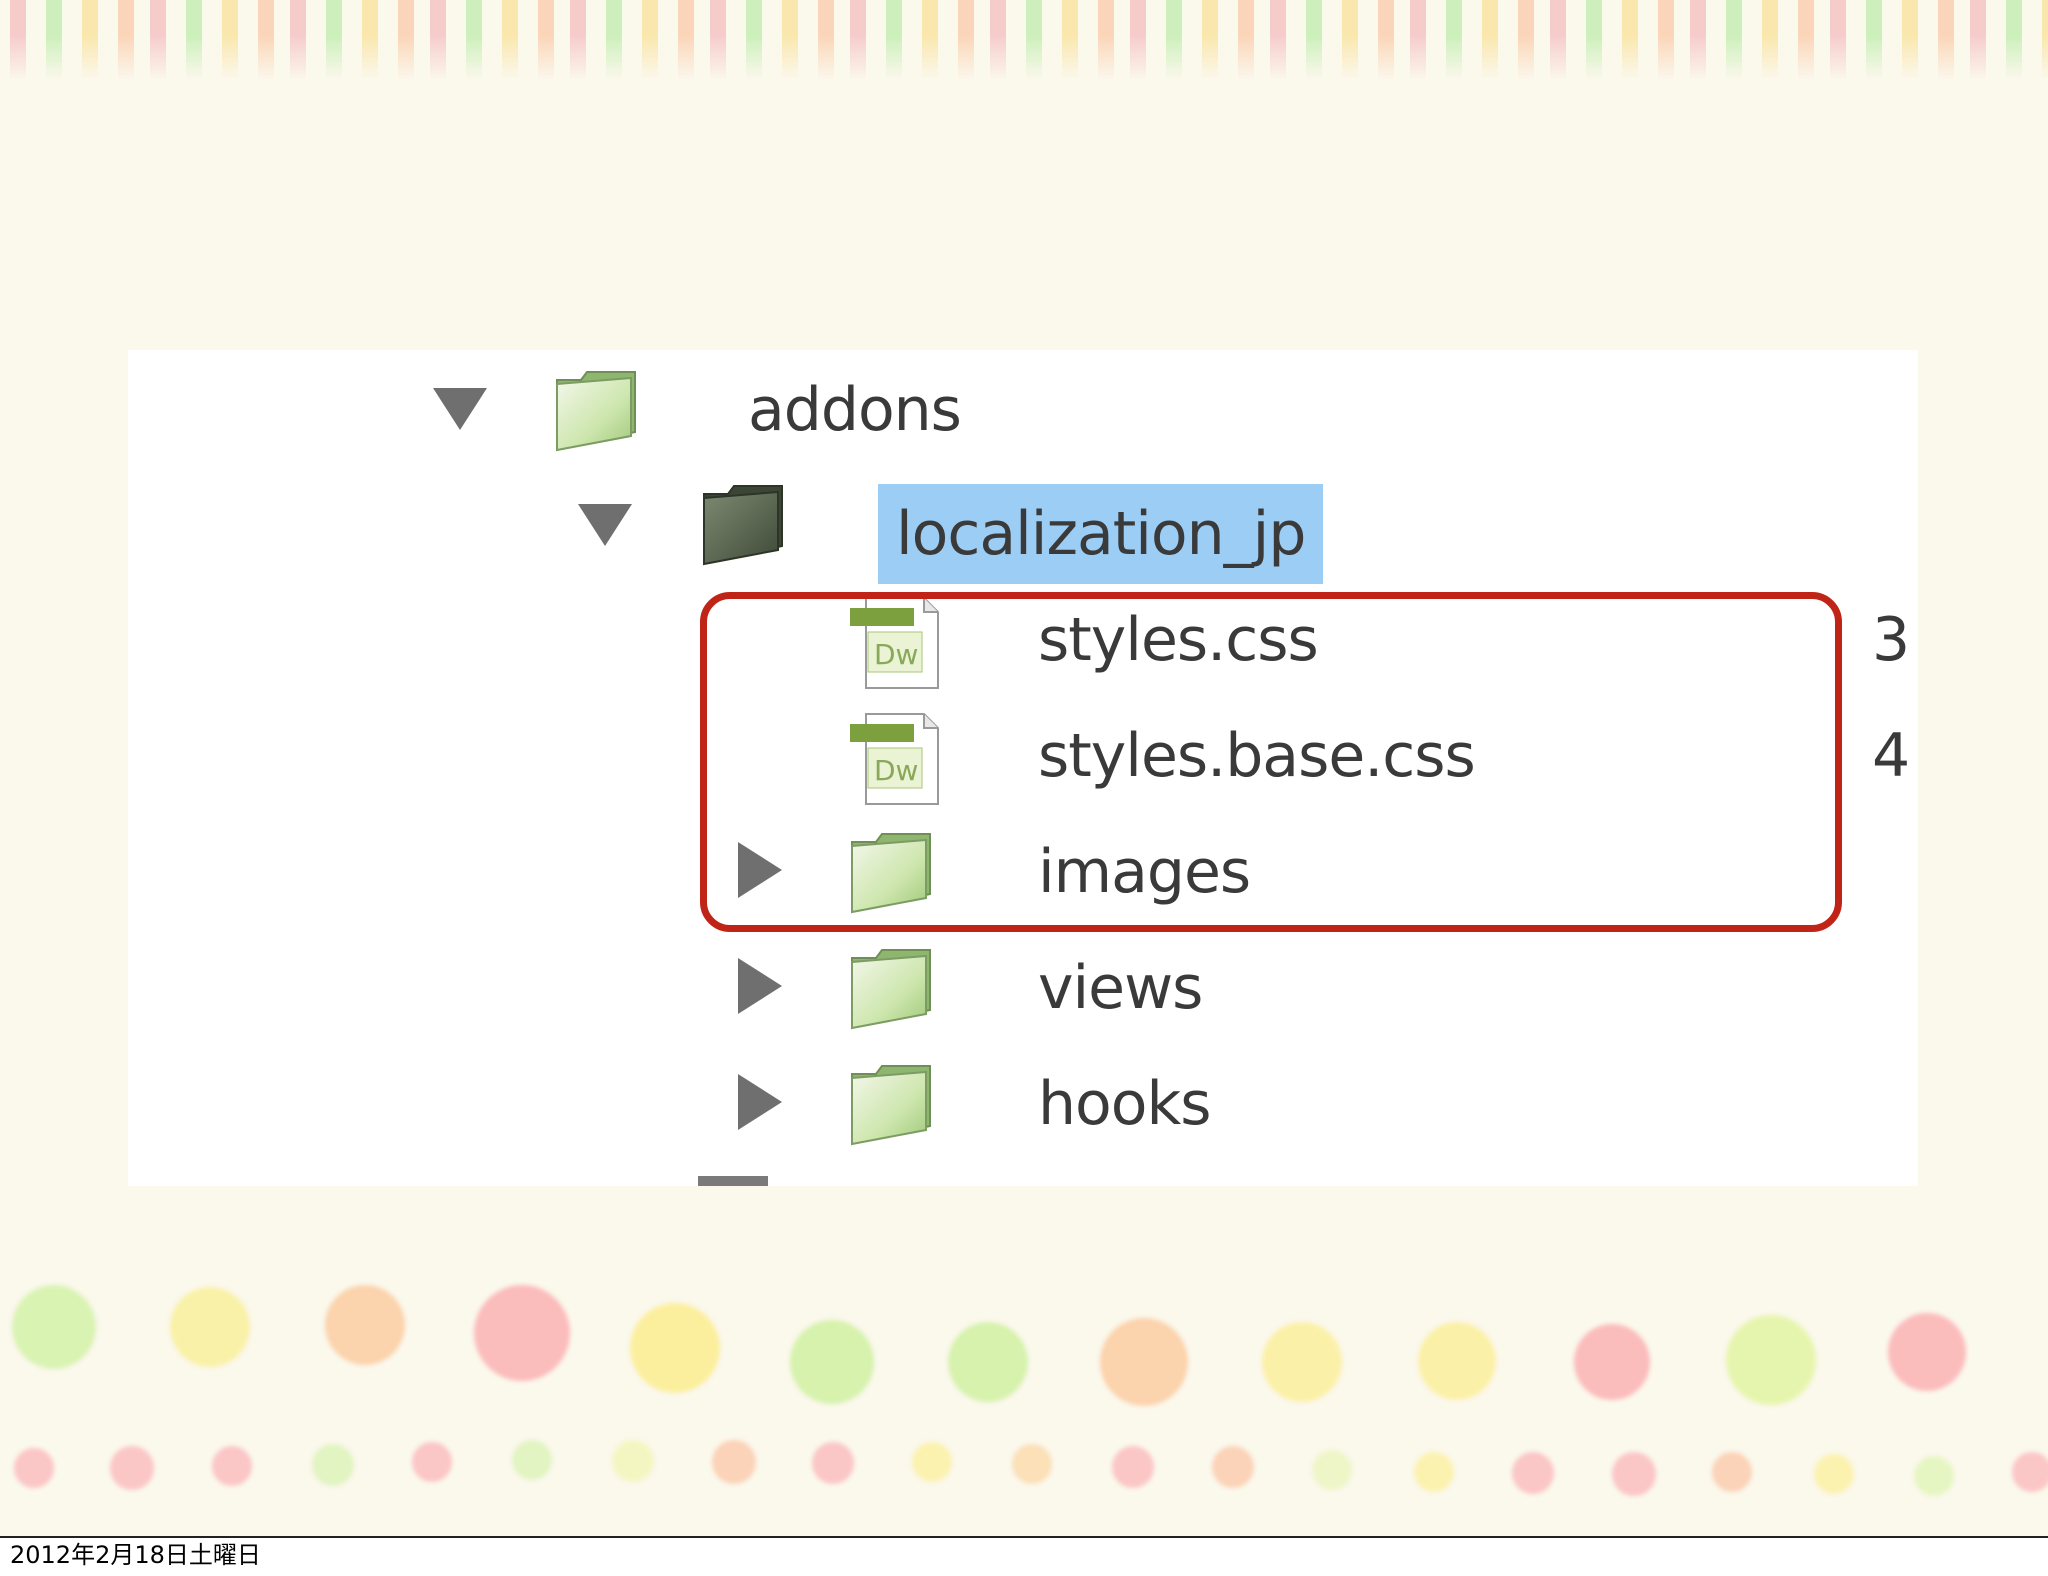  I want to click on slide-timestamp: 2012年2月18日土曜日, so click(135, 1555).